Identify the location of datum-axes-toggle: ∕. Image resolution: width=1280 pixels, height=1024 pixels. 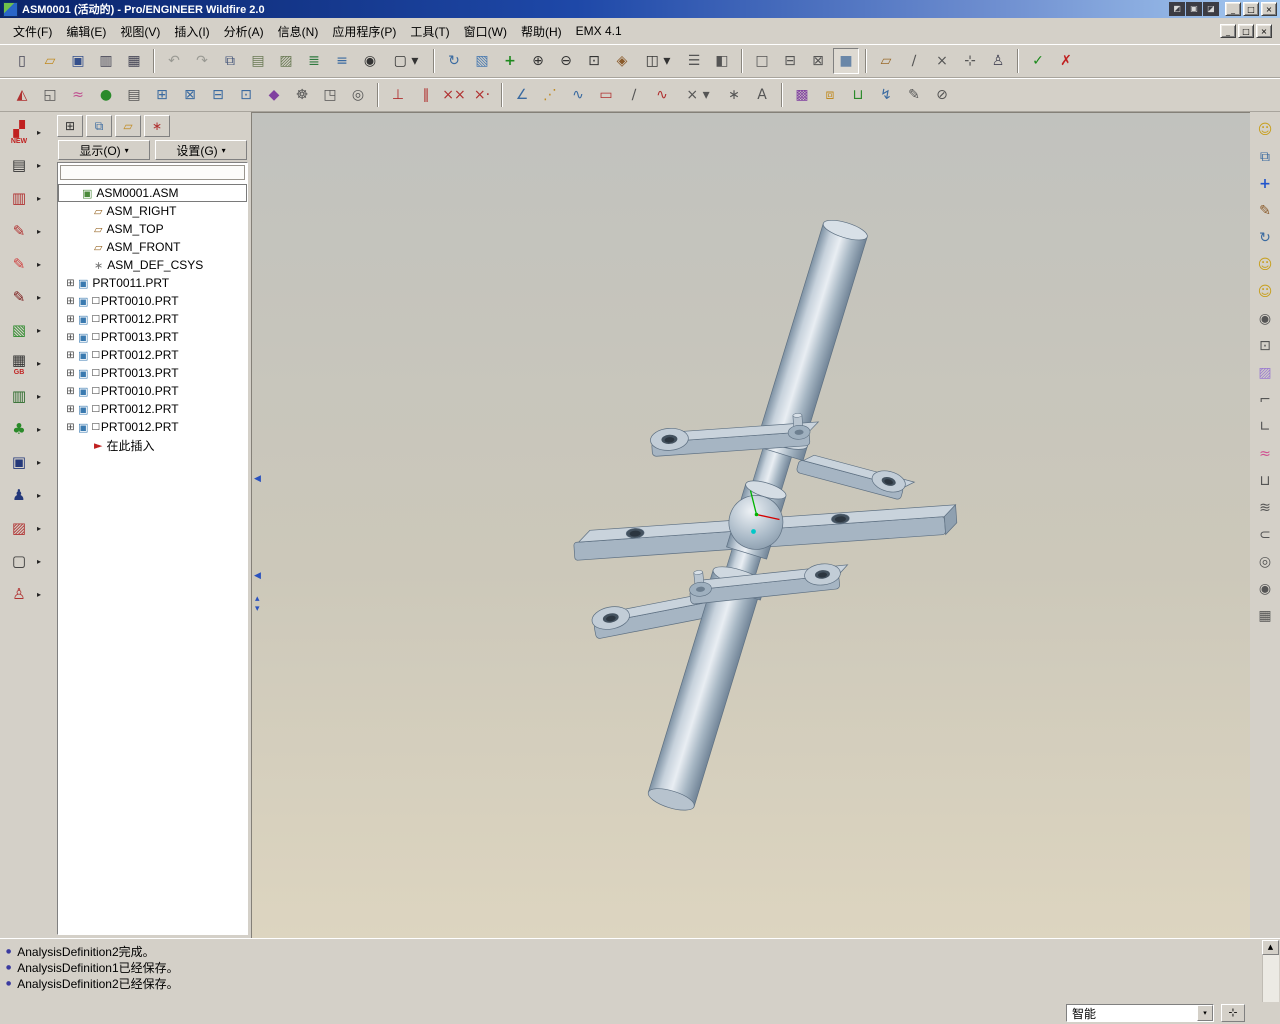
(914, 61).